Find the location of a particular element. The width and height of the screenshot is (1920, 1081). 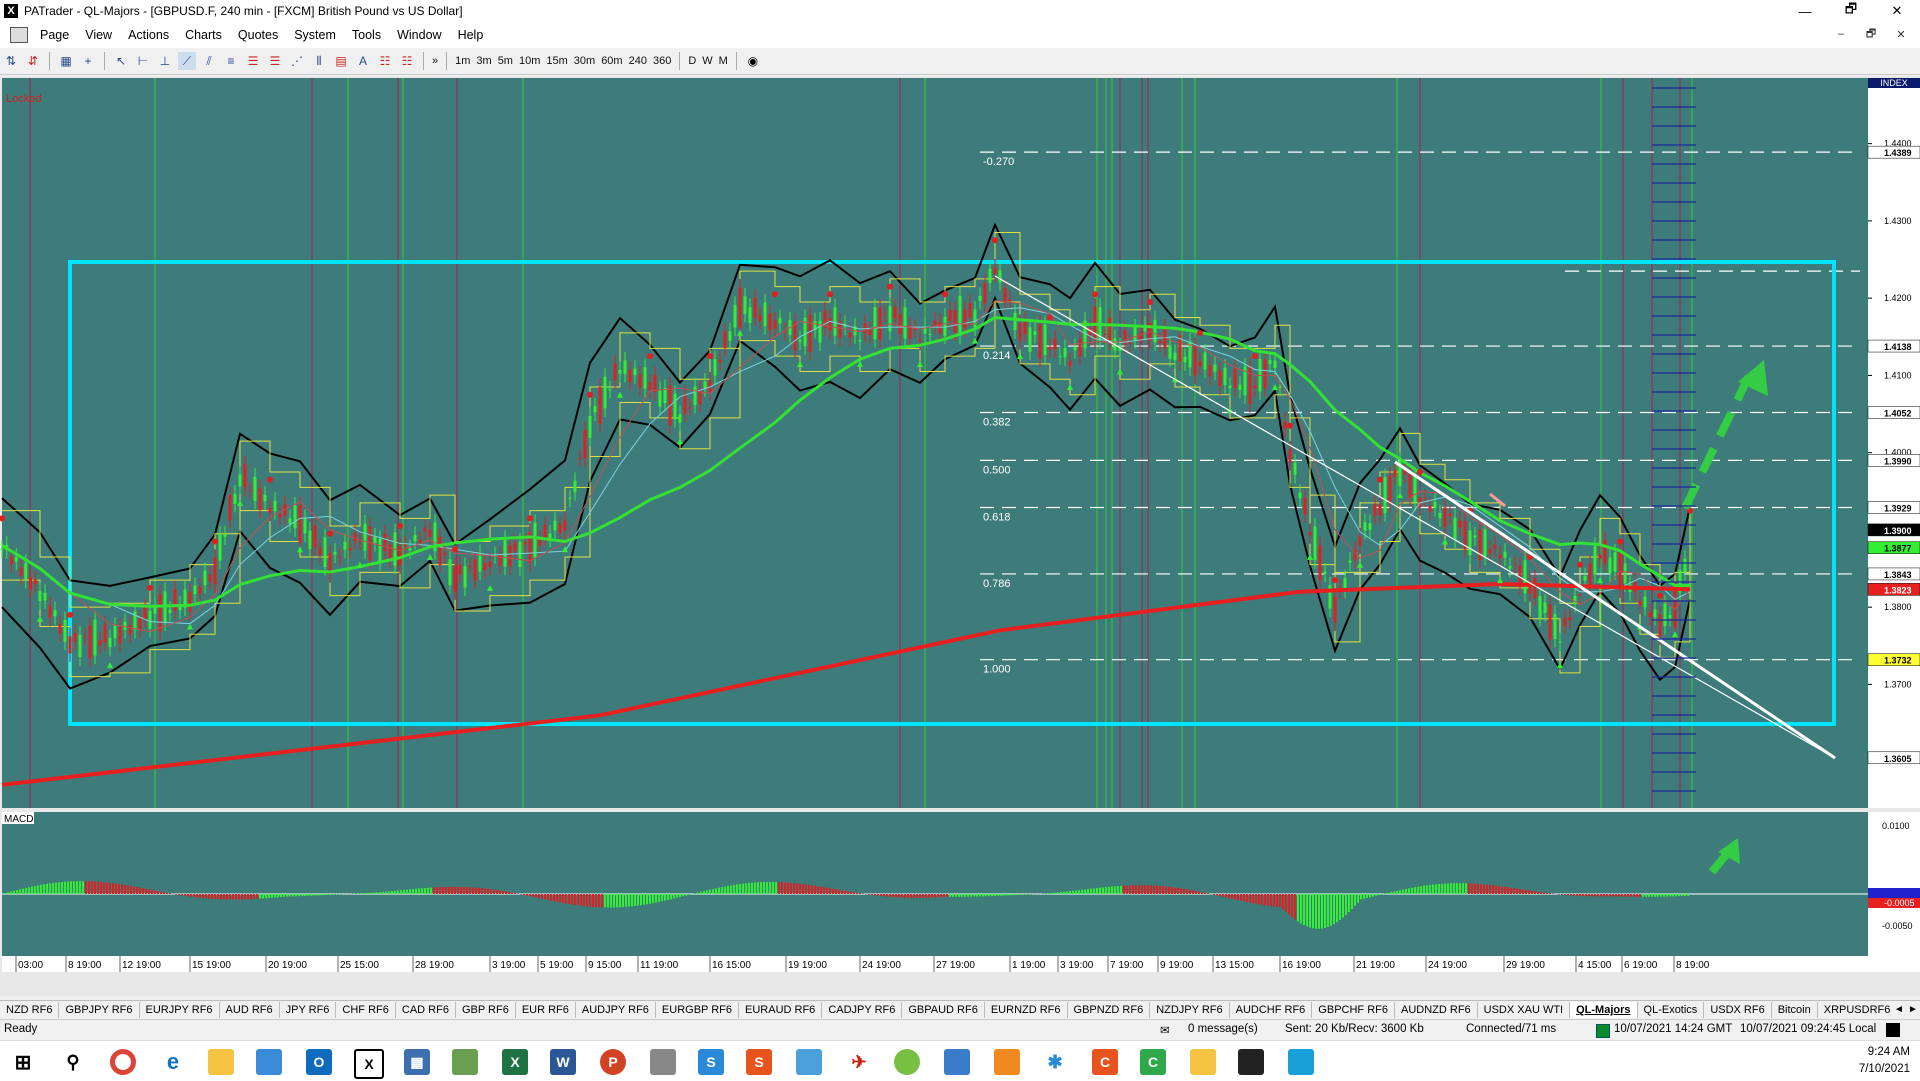

menu-help: Help is located at coordinates (471, 35).